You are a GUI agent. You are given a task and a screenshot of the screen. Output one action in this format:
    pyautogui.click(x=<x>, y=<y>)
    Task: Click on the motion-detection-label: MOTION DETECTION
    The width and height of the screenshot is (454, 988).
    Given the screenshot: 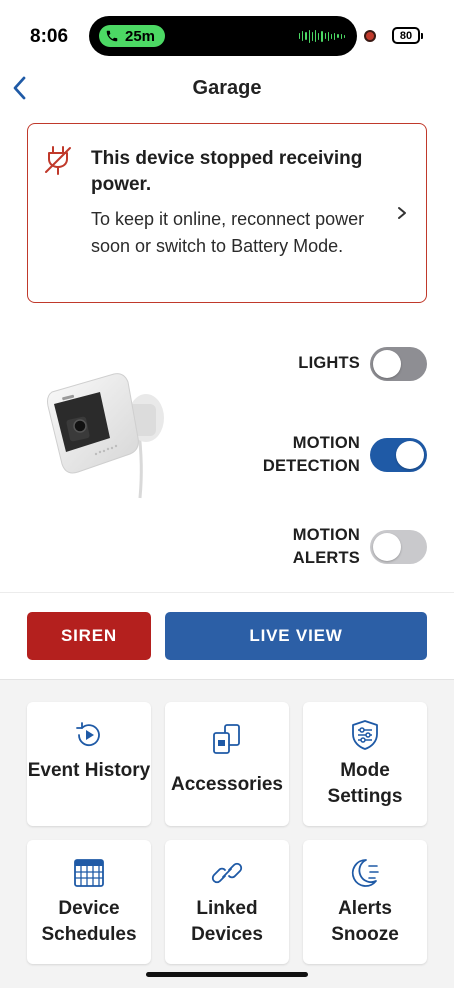 What is the action you would take?
    pyautogui.click(x=311, y=454)
    